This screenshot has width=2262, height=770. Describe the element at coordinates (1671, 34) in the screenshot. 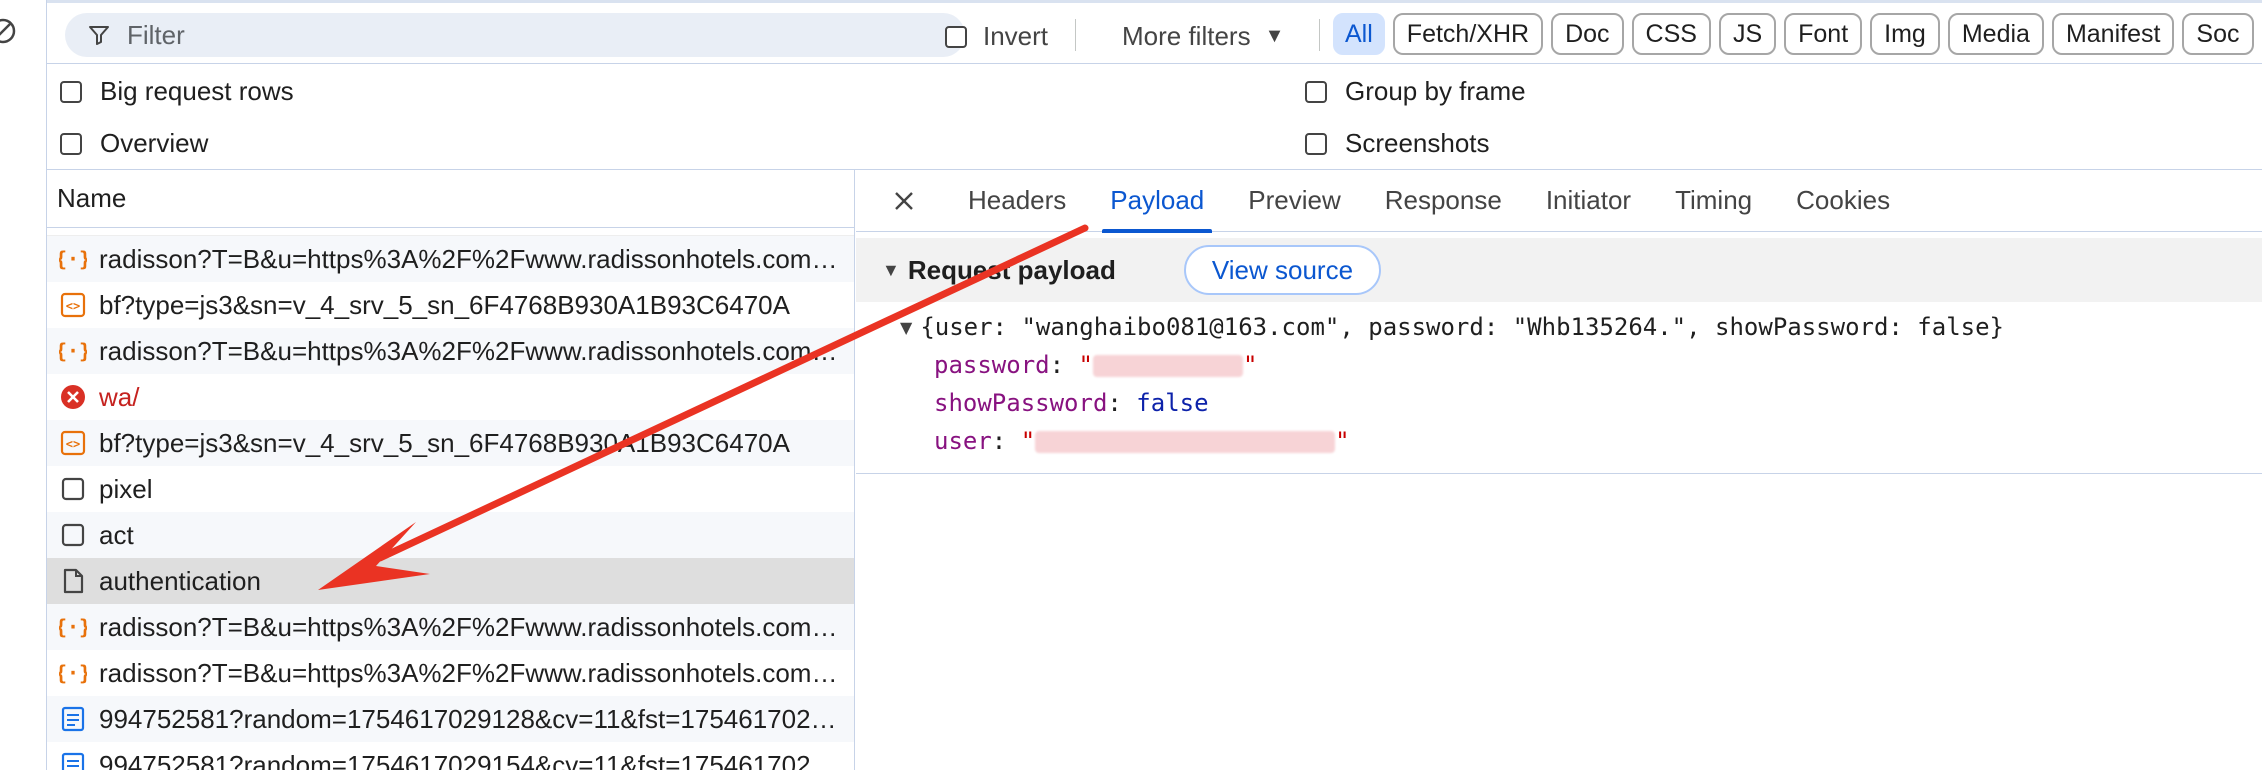

I see `type-filter-css: CSS` at that location.